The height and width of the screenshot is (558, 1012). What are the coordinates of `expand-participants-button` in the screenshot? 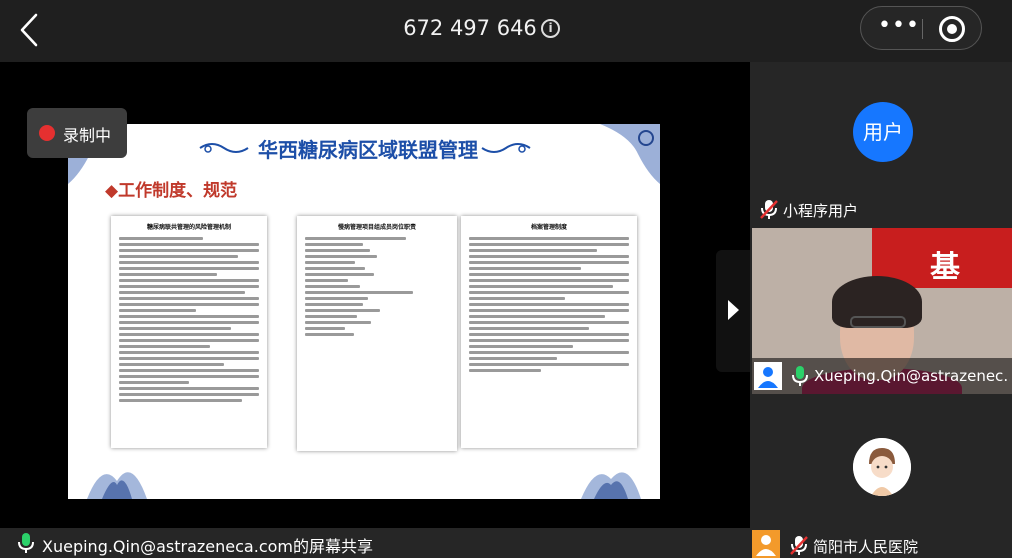 It's located at (733, 311).